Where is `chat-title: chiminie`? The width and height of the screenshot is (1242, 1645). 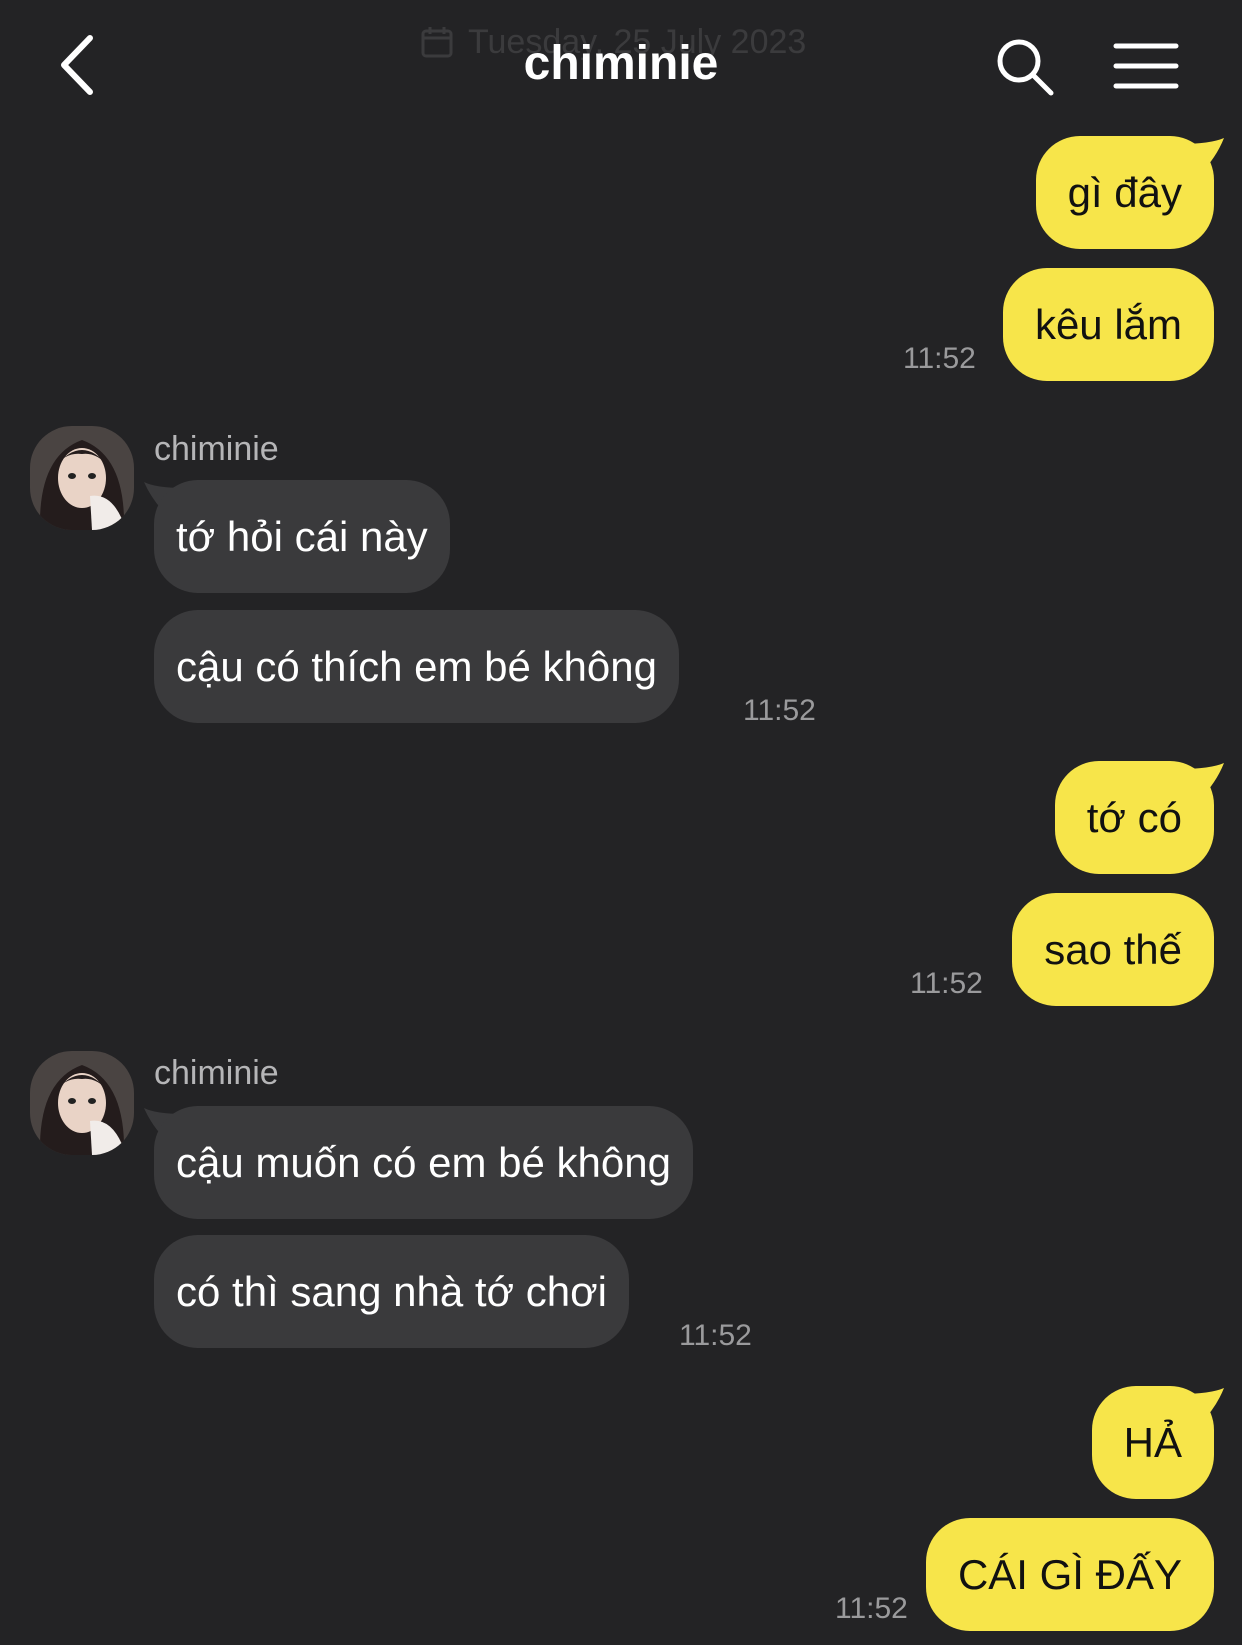
chat-title: chiminie is located at coordinates (621, 63).